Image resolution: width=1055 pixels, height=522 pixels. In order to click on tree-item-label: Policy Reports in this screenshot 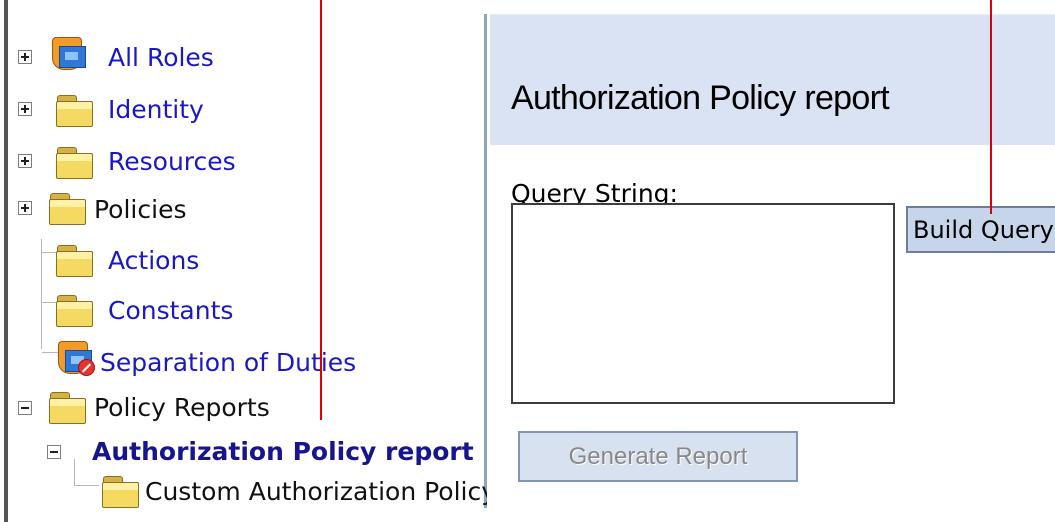, I will do `click(182, 407)`.